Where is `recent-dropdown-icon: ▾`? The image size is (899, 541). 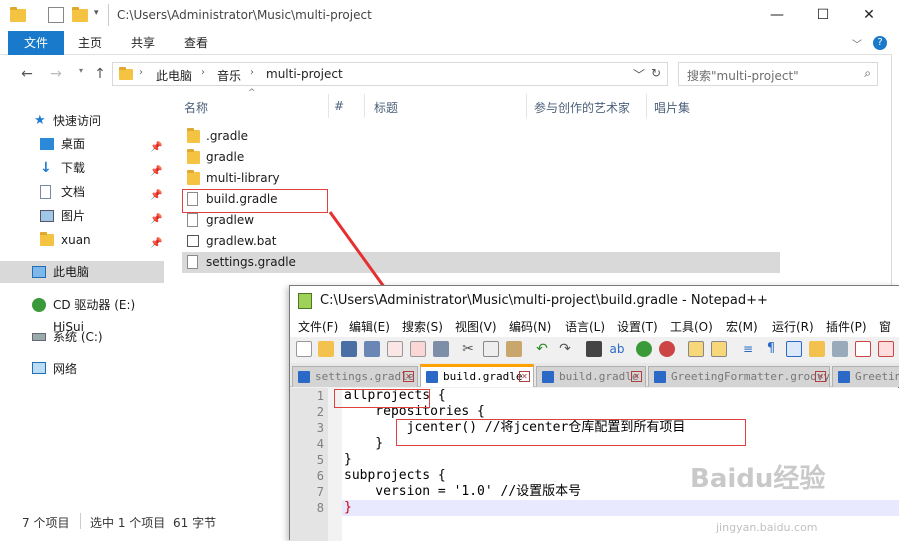
recent-dropdown-icon: ▾ is located at coordinates (81, 75).